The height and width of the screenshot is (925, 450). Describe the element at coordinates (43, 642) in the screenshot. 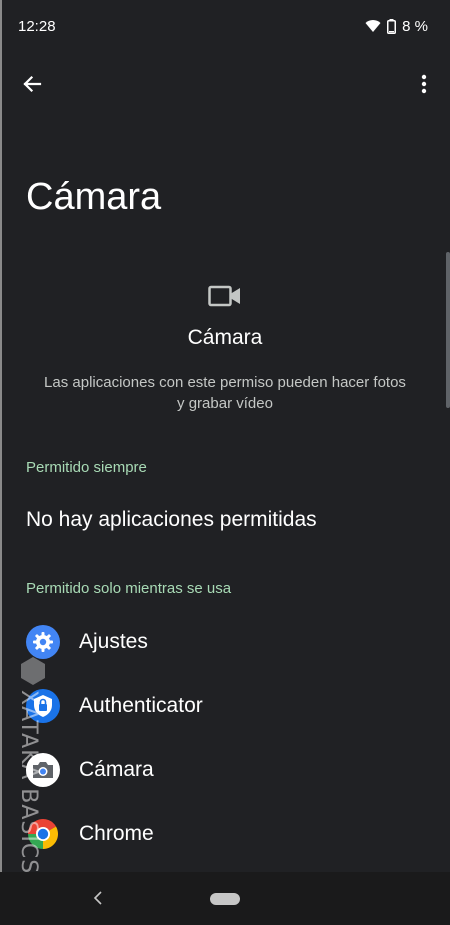

I see `settings-gear-icon` at that location.